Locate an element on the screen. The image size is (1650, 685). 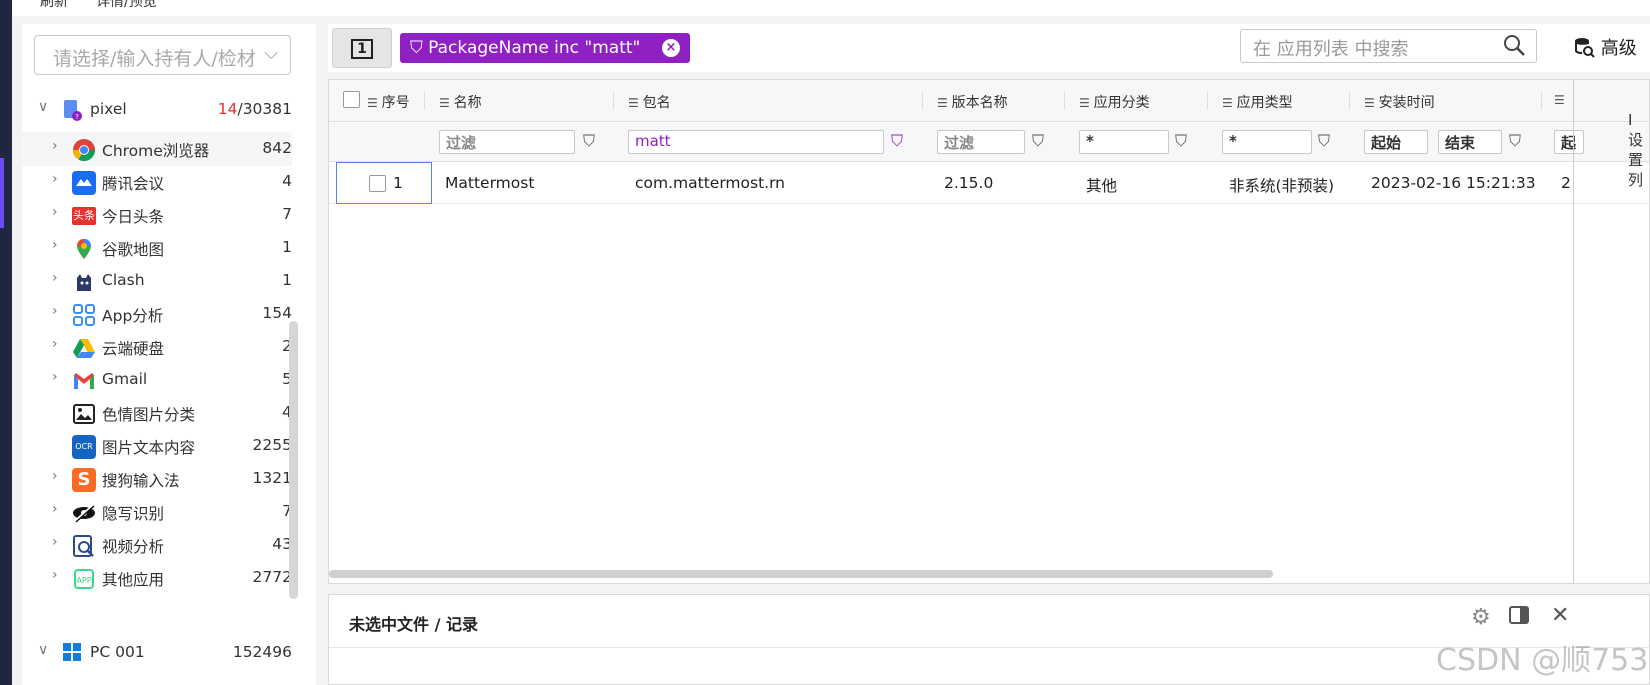
chevron-down-icon: ⌵ is located at coordinates (271, 53).